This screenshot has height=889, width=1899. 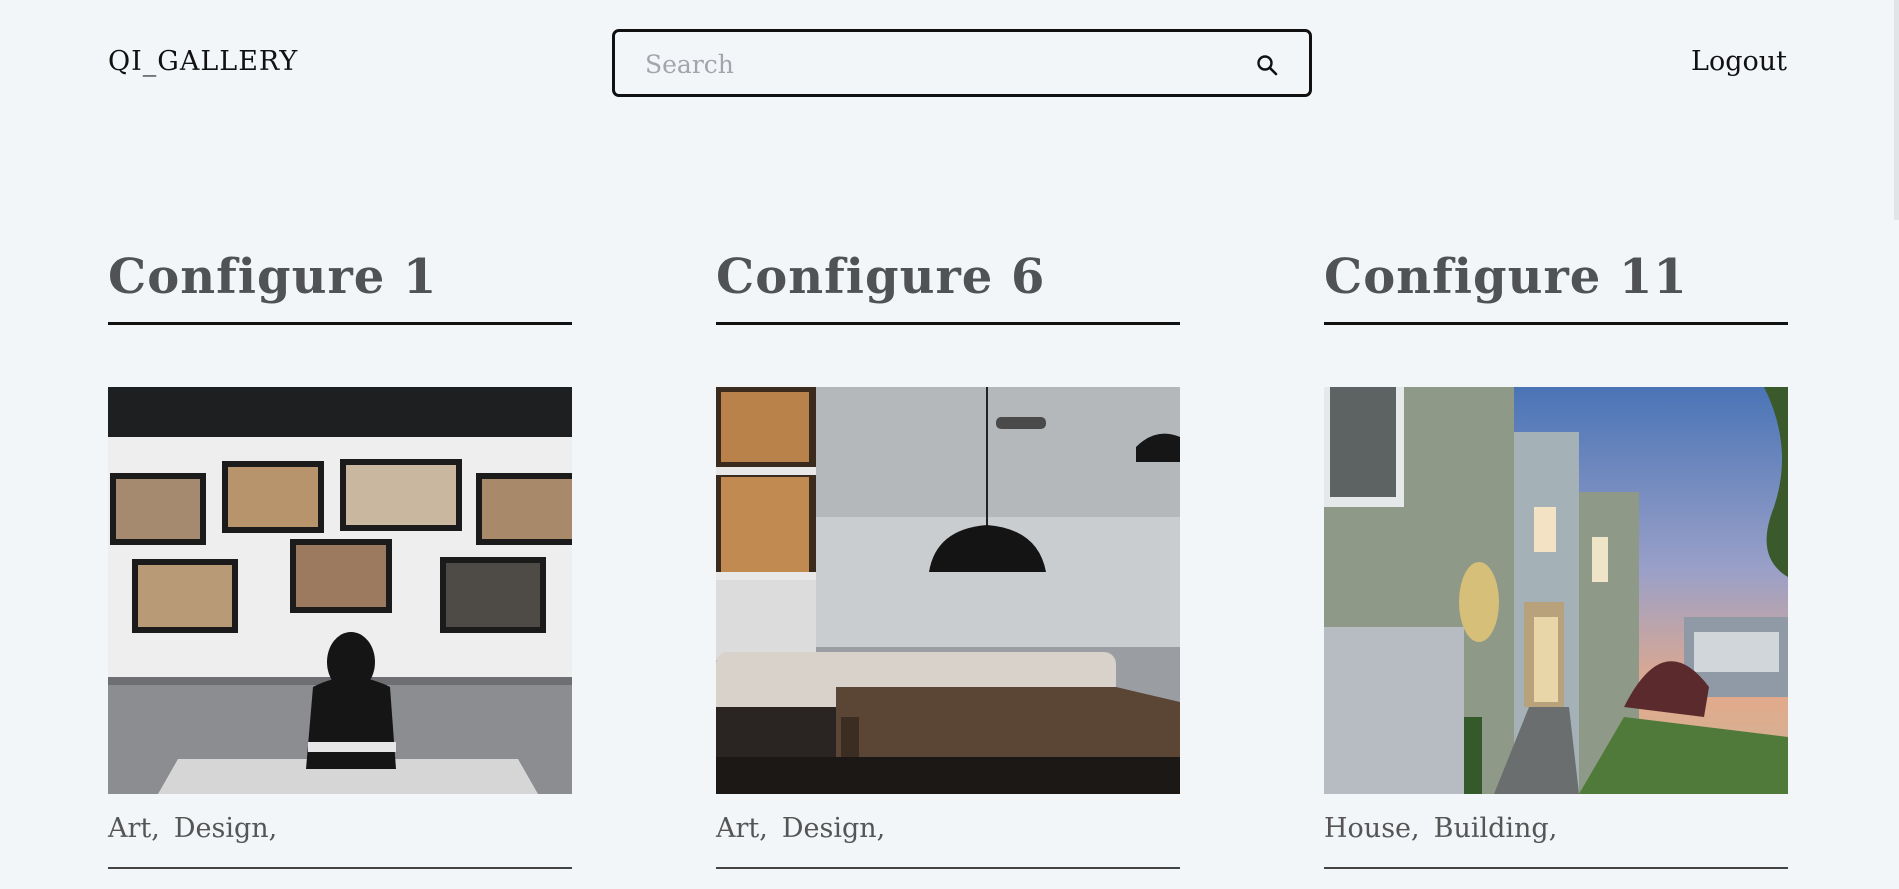 What do you see at coordinates (948, 590) in the screenshot?
I see `lounge-interior-photo` at bounding box center [948, 590].